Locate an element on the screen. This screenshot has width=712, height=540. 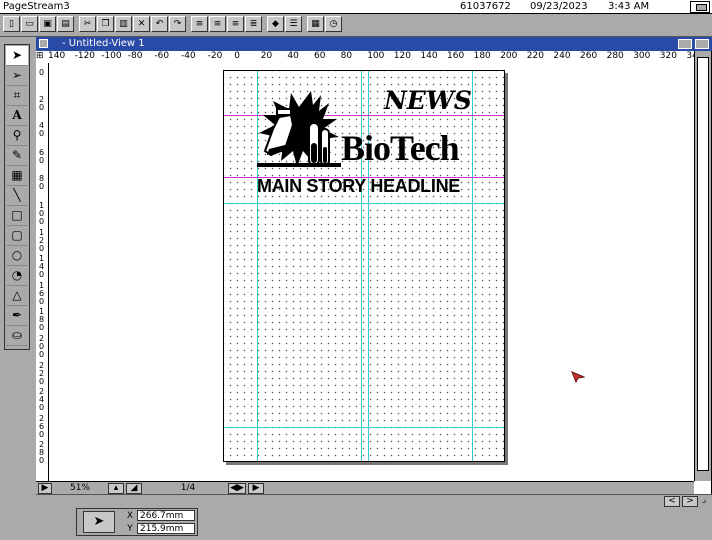
v-ruler-tick: 160 is located at coordinates (41, 293).